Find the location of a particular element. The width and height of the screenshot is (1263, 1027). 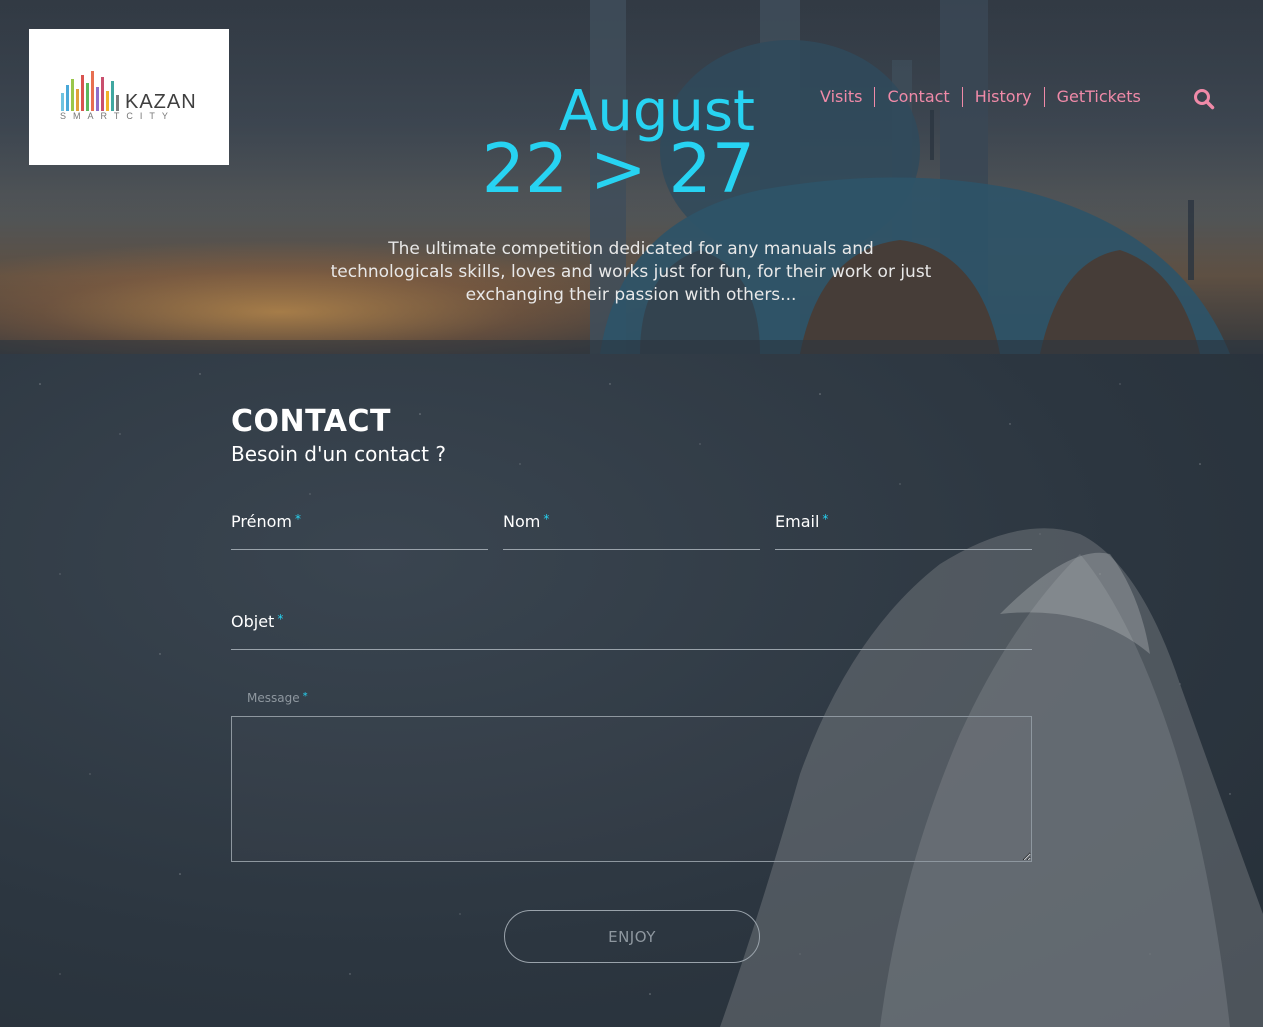

kazan-smartcity-logo: KAZAN SMARTCITY is located at coordinates (129, 97).